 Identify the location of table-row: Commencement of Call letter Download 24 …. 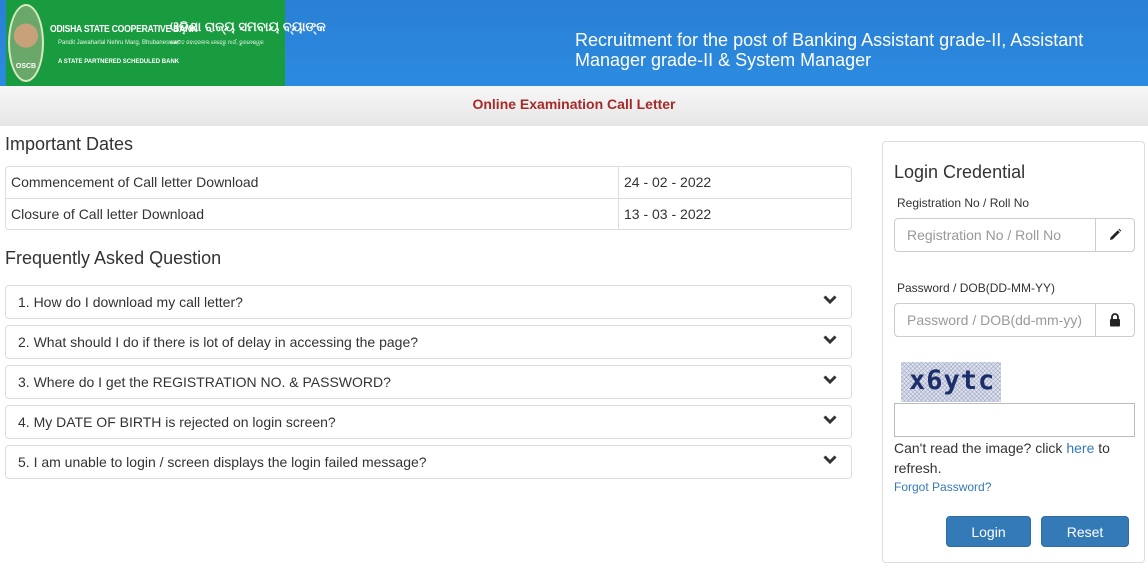
(428, 182).